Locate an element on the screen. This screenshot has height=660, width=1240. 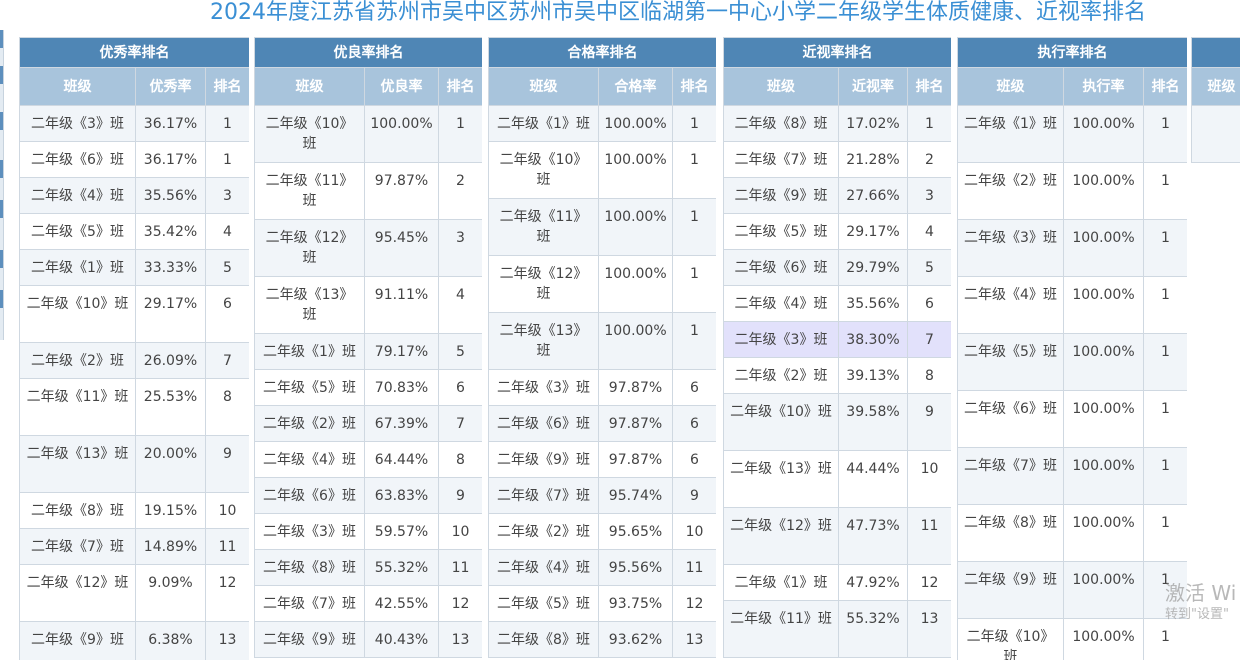
table-row: 二年级《2》班 39.13% 8 is located at coordinates (837, 375).